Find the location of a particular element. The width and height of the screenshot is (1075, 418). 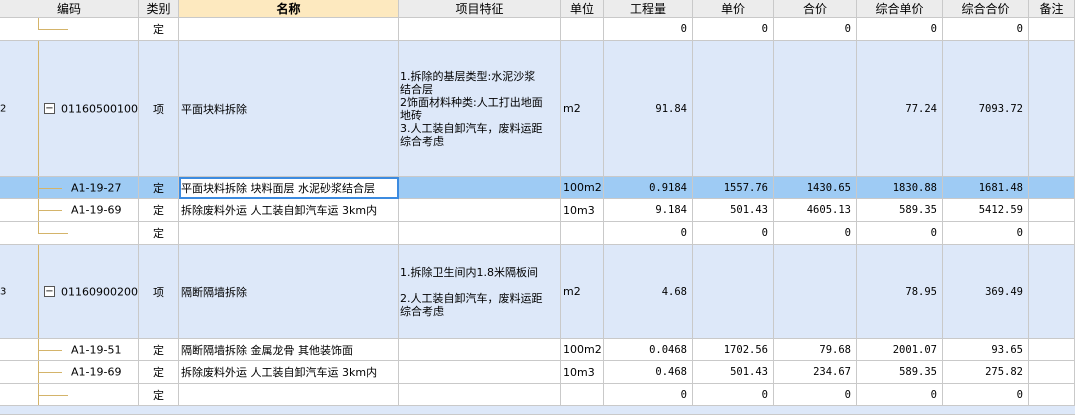

comprehensive-total-cell: 5412.59 is located at coordinates (986, 210).